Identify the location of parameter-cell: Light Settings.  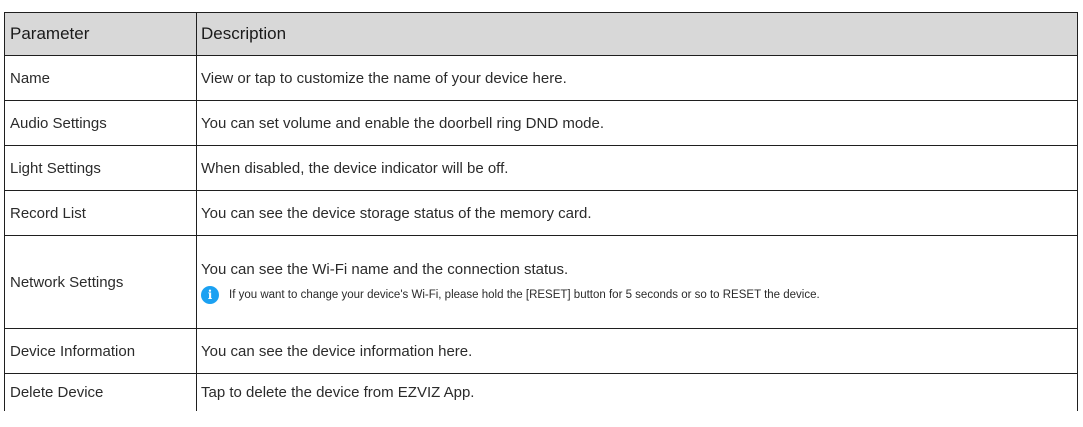
(101, 168).